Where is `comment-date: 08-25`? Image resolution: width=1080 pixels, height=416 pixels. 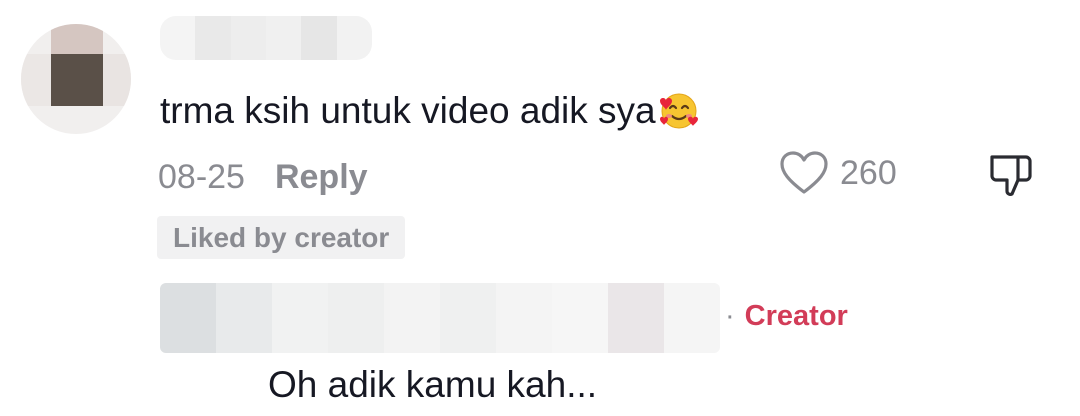 comment-date: 08-25 is located at coordinates (201, 176).